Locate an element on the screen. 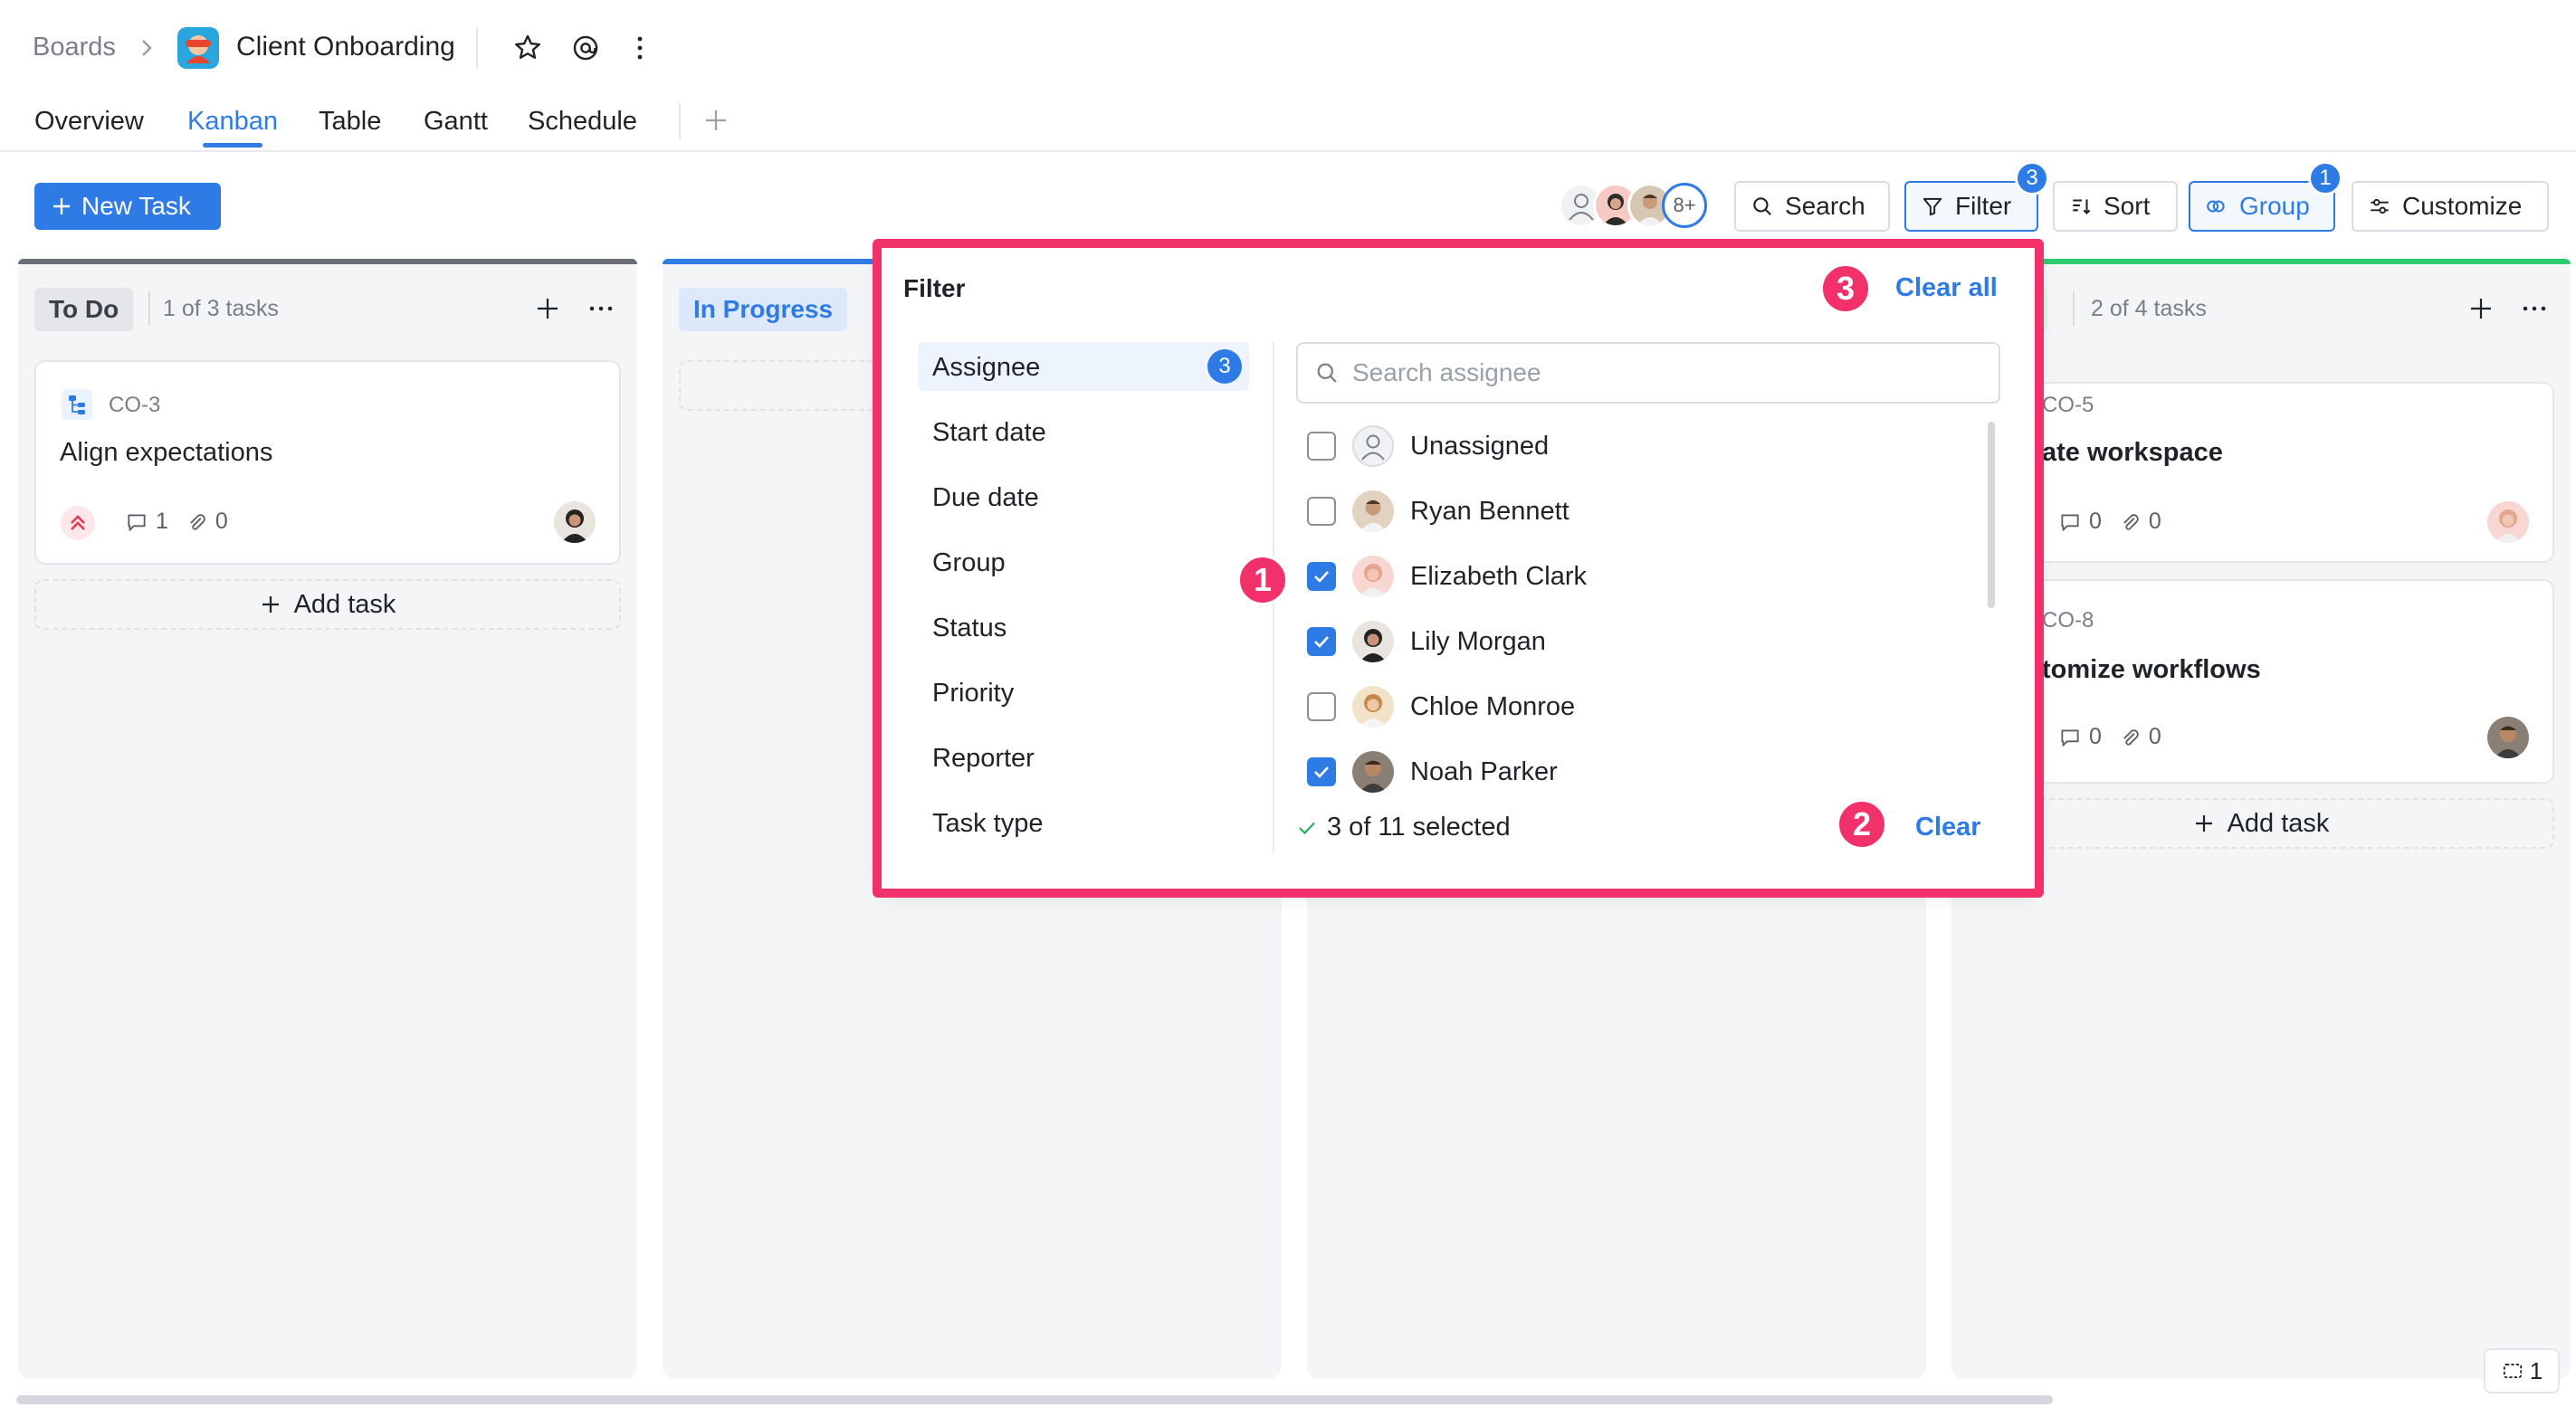  comment-count: 1 is located at coordinates (162, 521).